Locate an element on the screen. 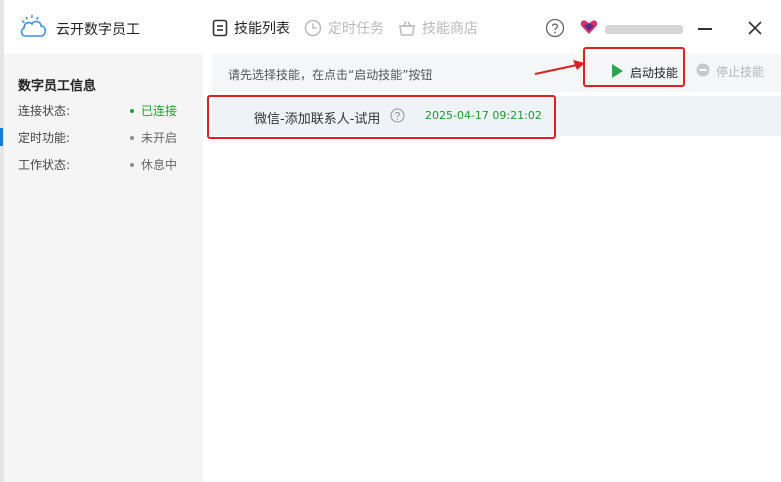 The image size is (781, 482). skill-toolbar: 请先选择技能，在点击“启动技能”按钮 启动技能 停止技能 is located at coordinates (496, 73).